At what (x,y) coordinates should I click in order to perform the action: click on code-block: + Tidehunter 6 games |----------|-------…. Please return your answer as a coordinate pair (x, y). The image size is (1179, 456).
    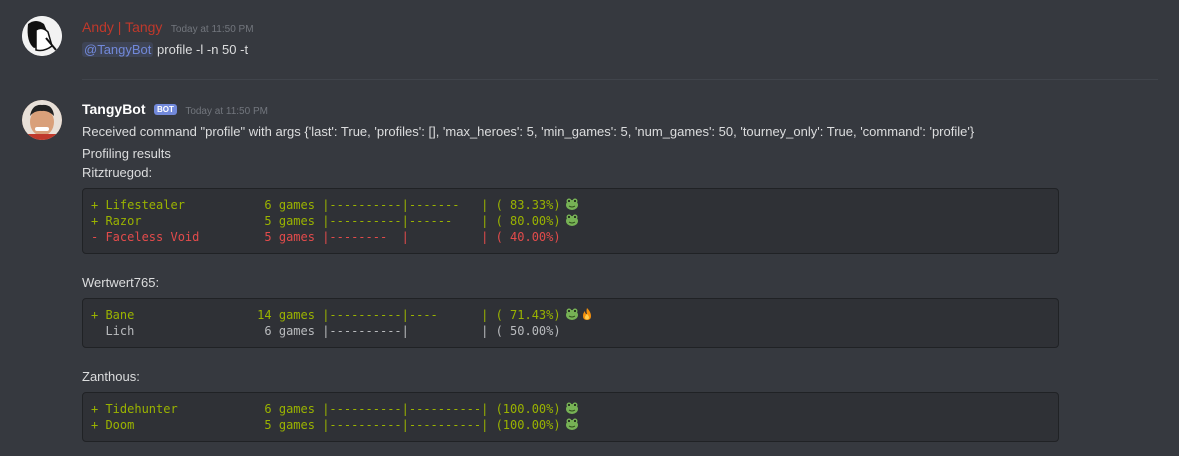
    Looking at the image, I should click on (570, 417).